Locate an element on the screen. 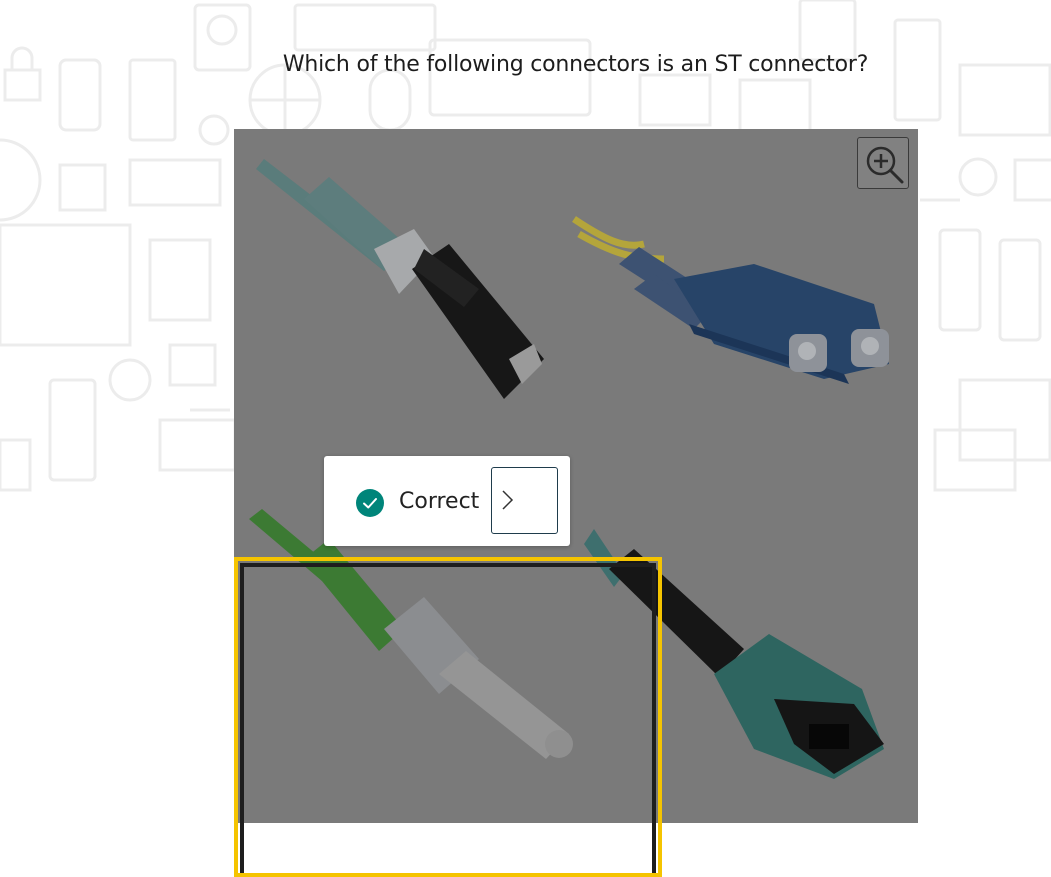 The width and height of the screenshot is (1051, 877). option-sc-connector is located at coordinates (730, 300).